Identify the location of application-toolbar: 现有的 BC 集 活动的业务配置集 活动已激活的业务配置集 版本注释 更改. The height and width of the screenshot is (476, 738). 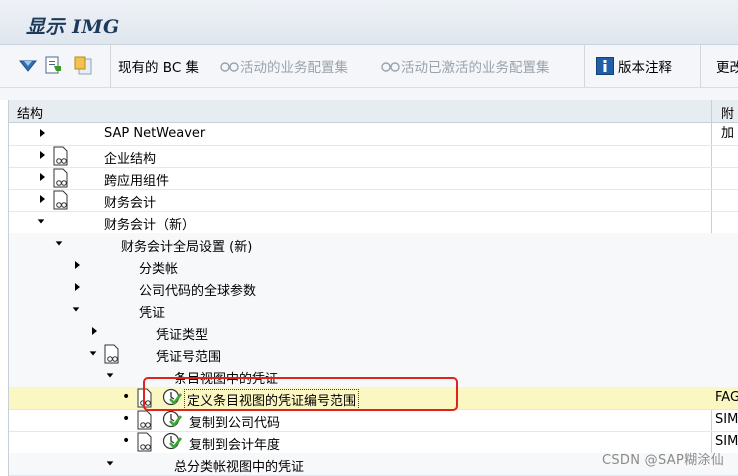
(369, 66).